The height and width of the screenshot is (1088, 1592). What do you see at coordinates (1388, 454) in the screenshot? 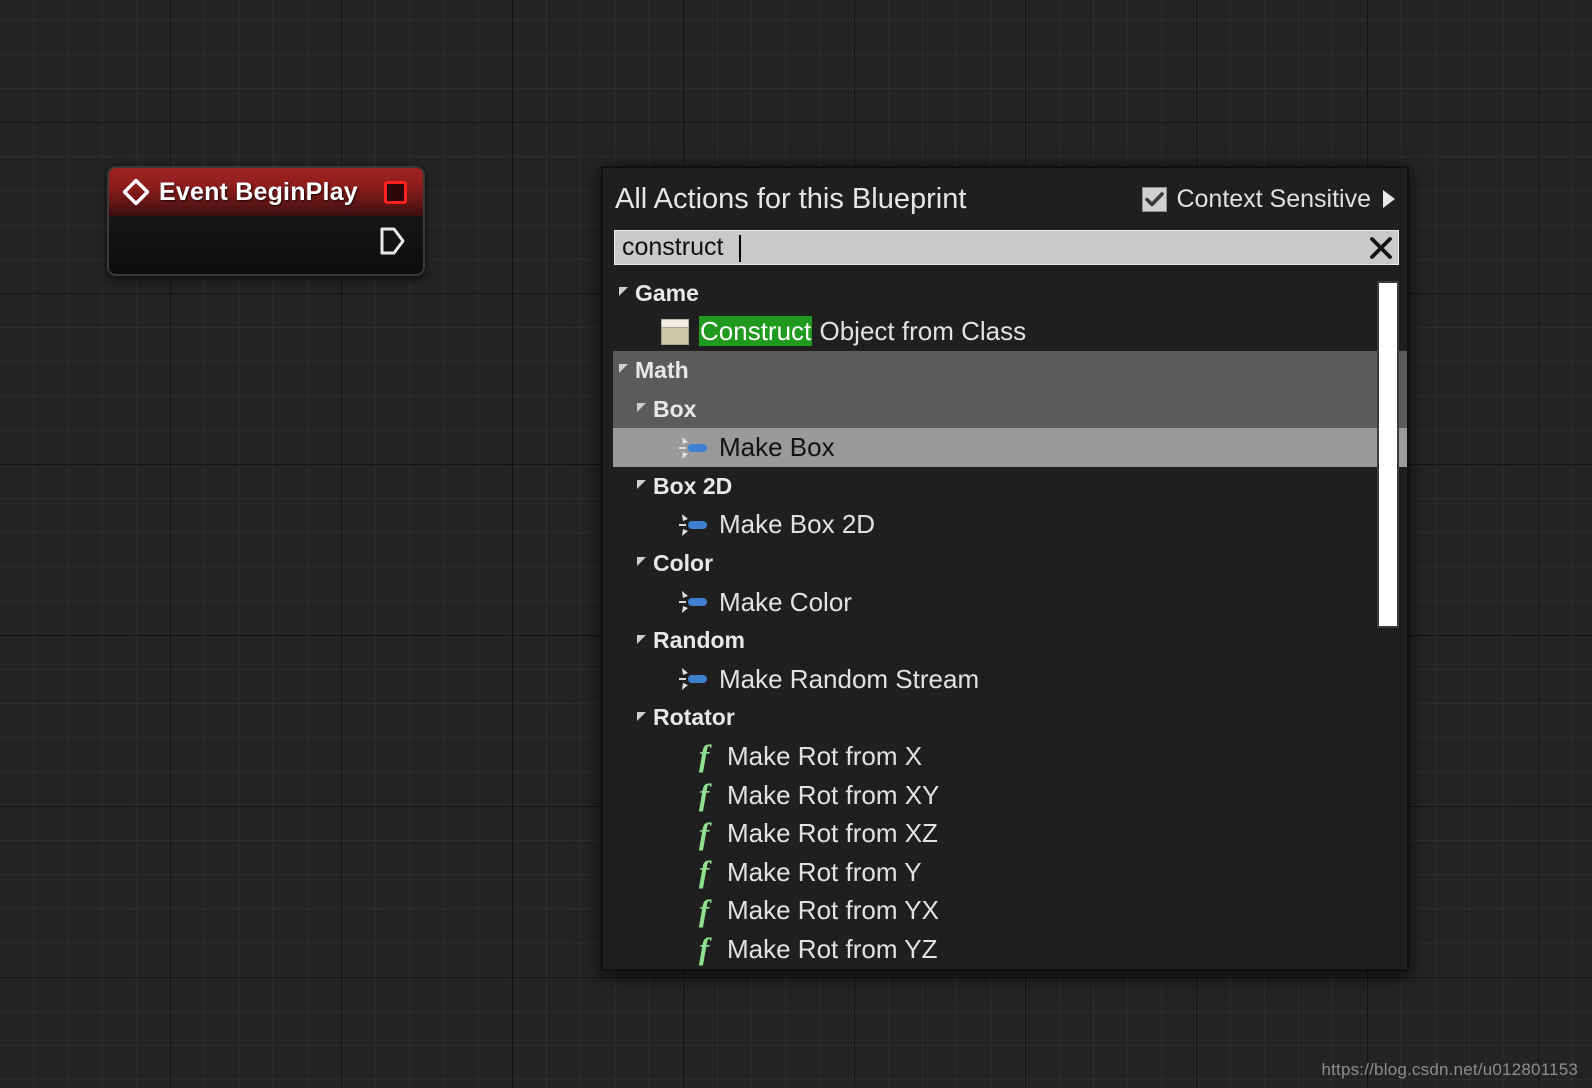
I see `scrollbar-thumb` at bounding box center [1388, 454].